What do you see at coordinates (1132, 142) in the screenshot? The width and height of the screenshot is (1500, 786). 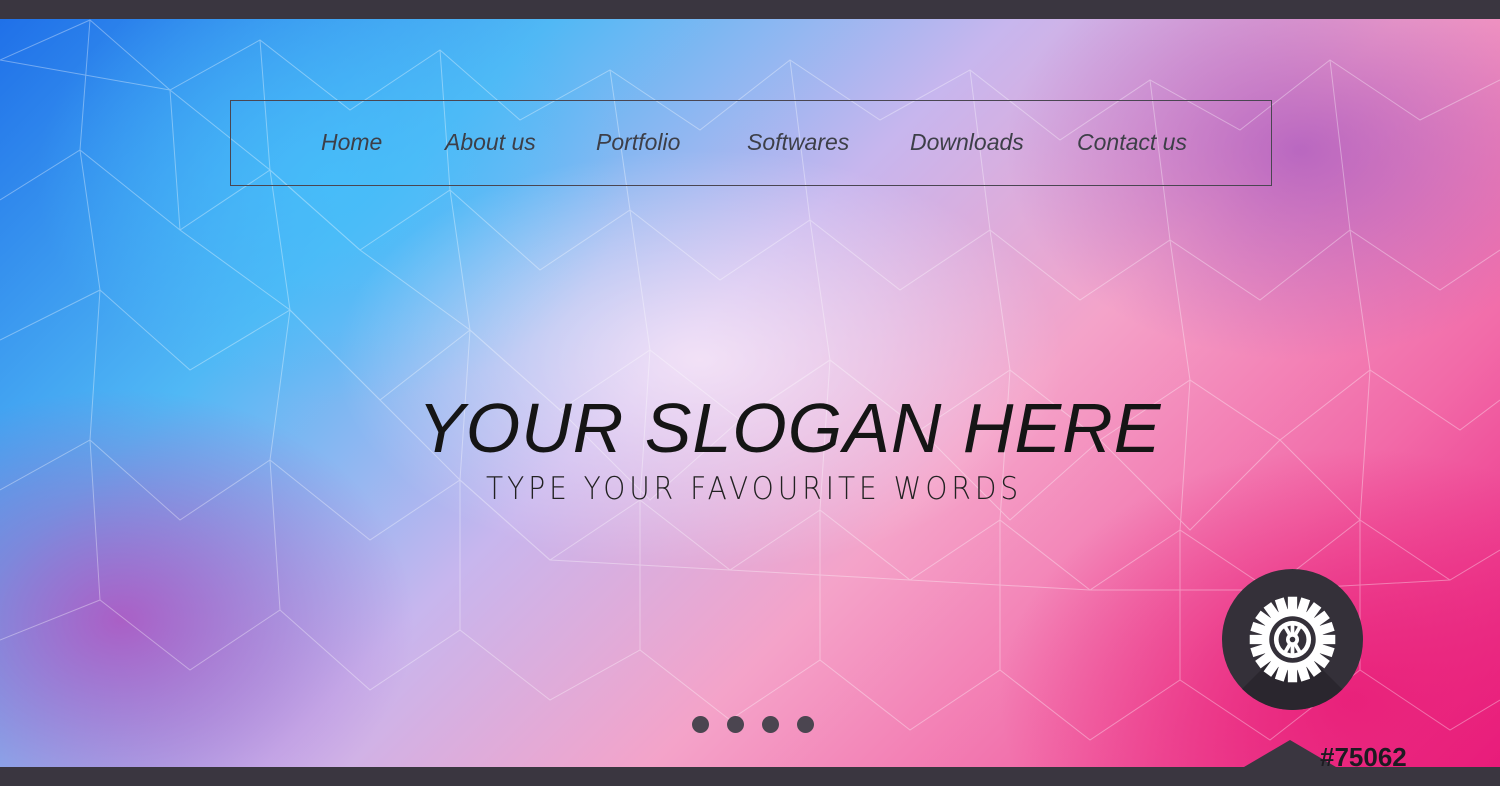 I see `nav-item-contact-us: Contact us` at bounding box center [1132, 142].